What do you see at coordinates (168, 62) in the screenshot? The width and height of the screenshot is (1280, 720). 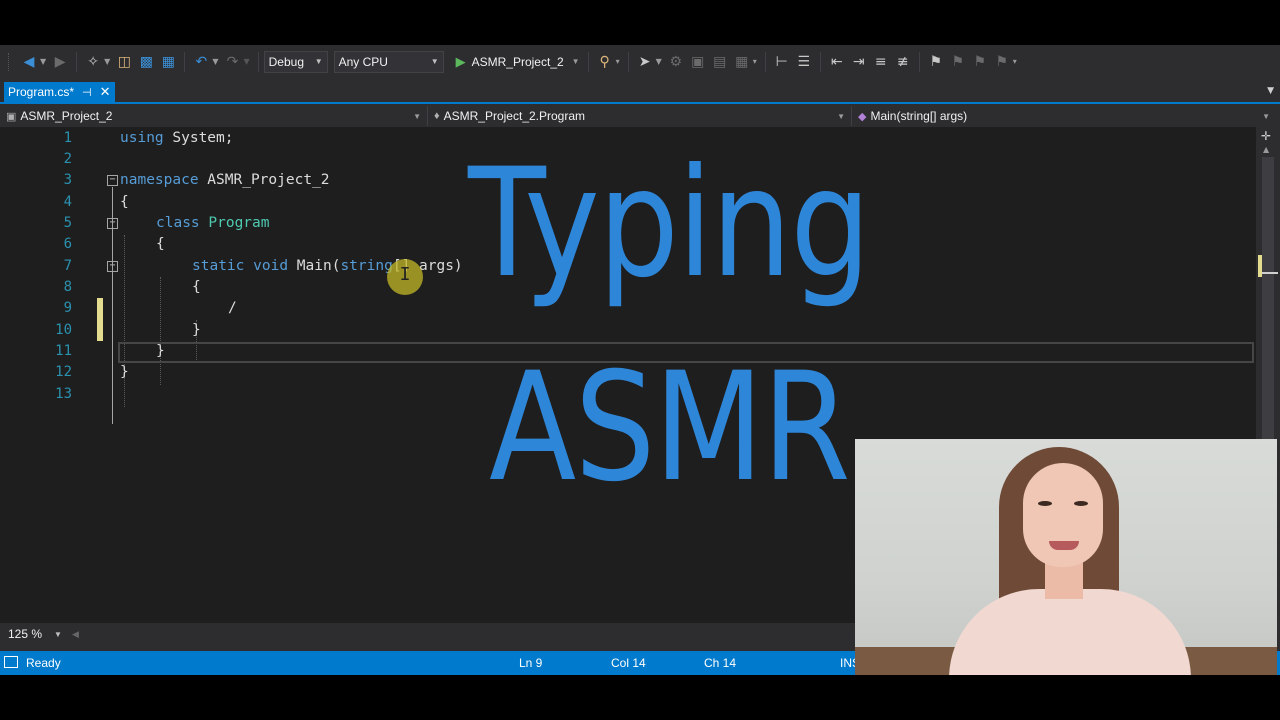 I see `save-all-icon: ▦` at bounding box center [168, 62].